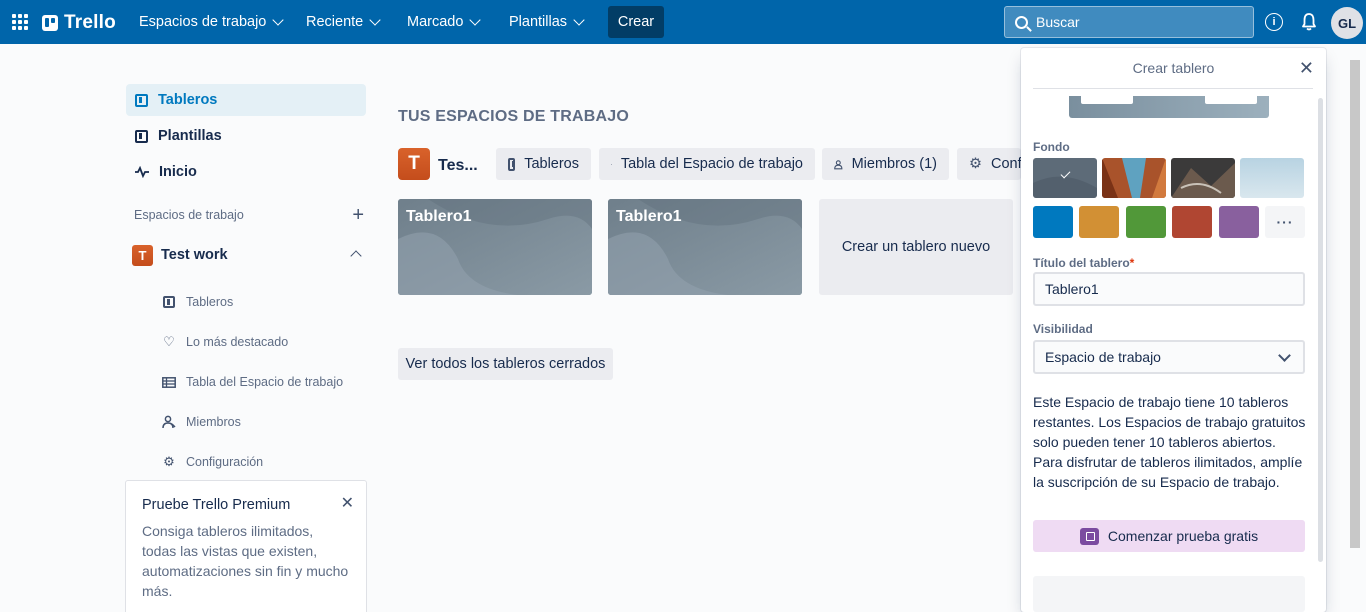 This screenshot has width=1366, height=612. I want to click on nav-templates: Plantillas, so click(547, 22).